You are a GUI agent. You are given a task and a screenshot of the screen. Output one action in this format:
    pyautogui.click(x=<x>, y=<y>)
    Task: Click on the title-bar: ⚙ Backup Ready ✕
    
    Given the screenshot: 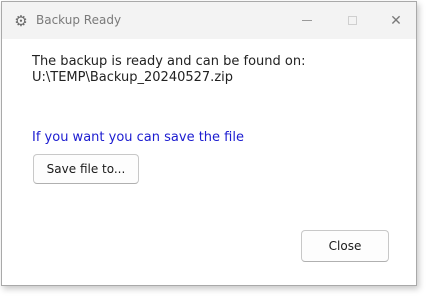 What is the action you would take?
    pyautogui.click(x=209, y=20)
    